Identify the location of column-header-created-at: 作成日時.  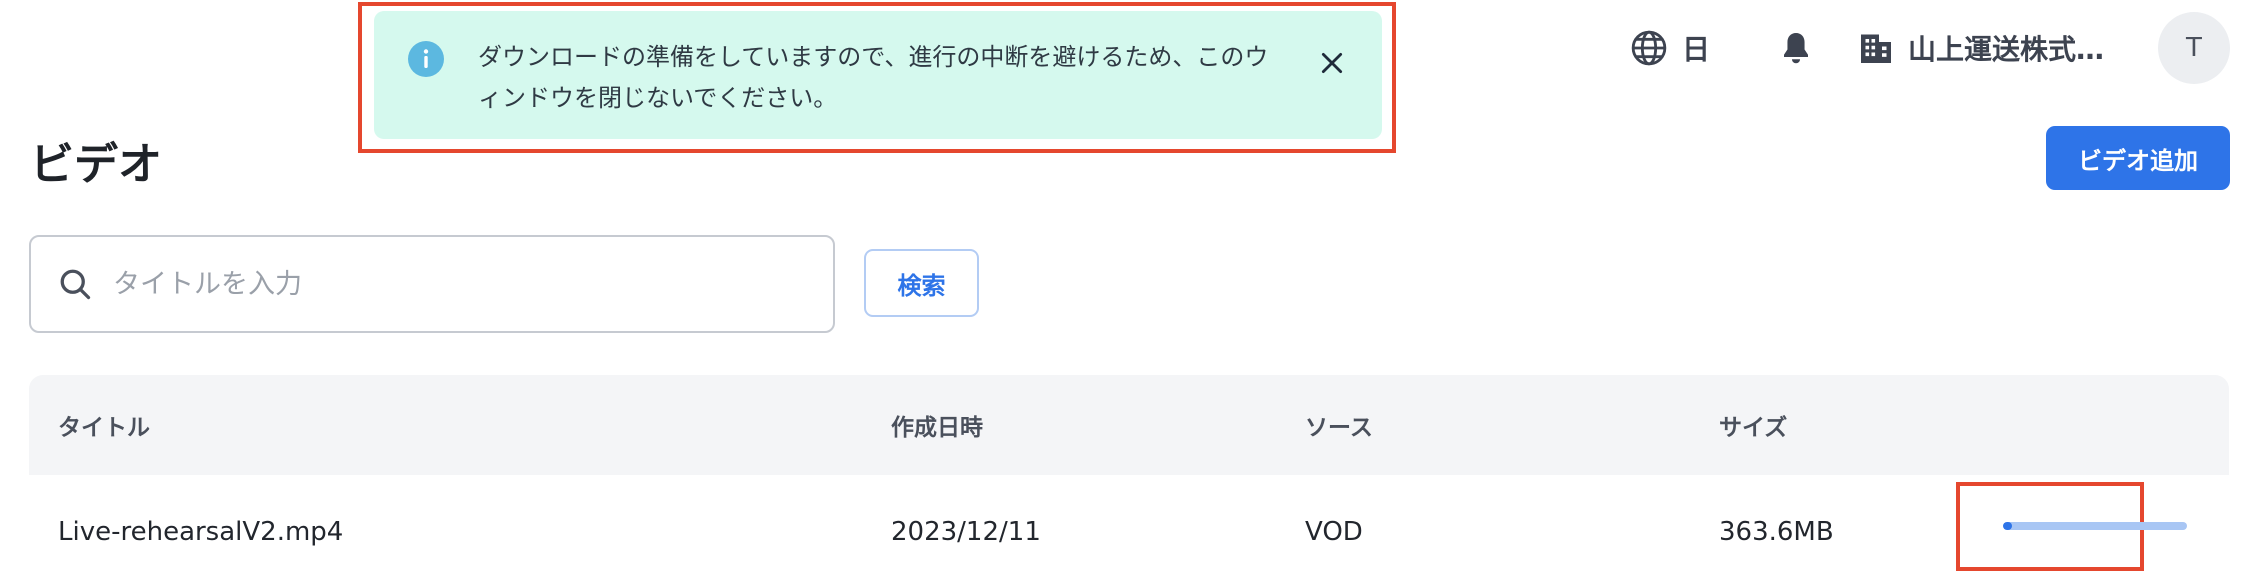
(937, 425).